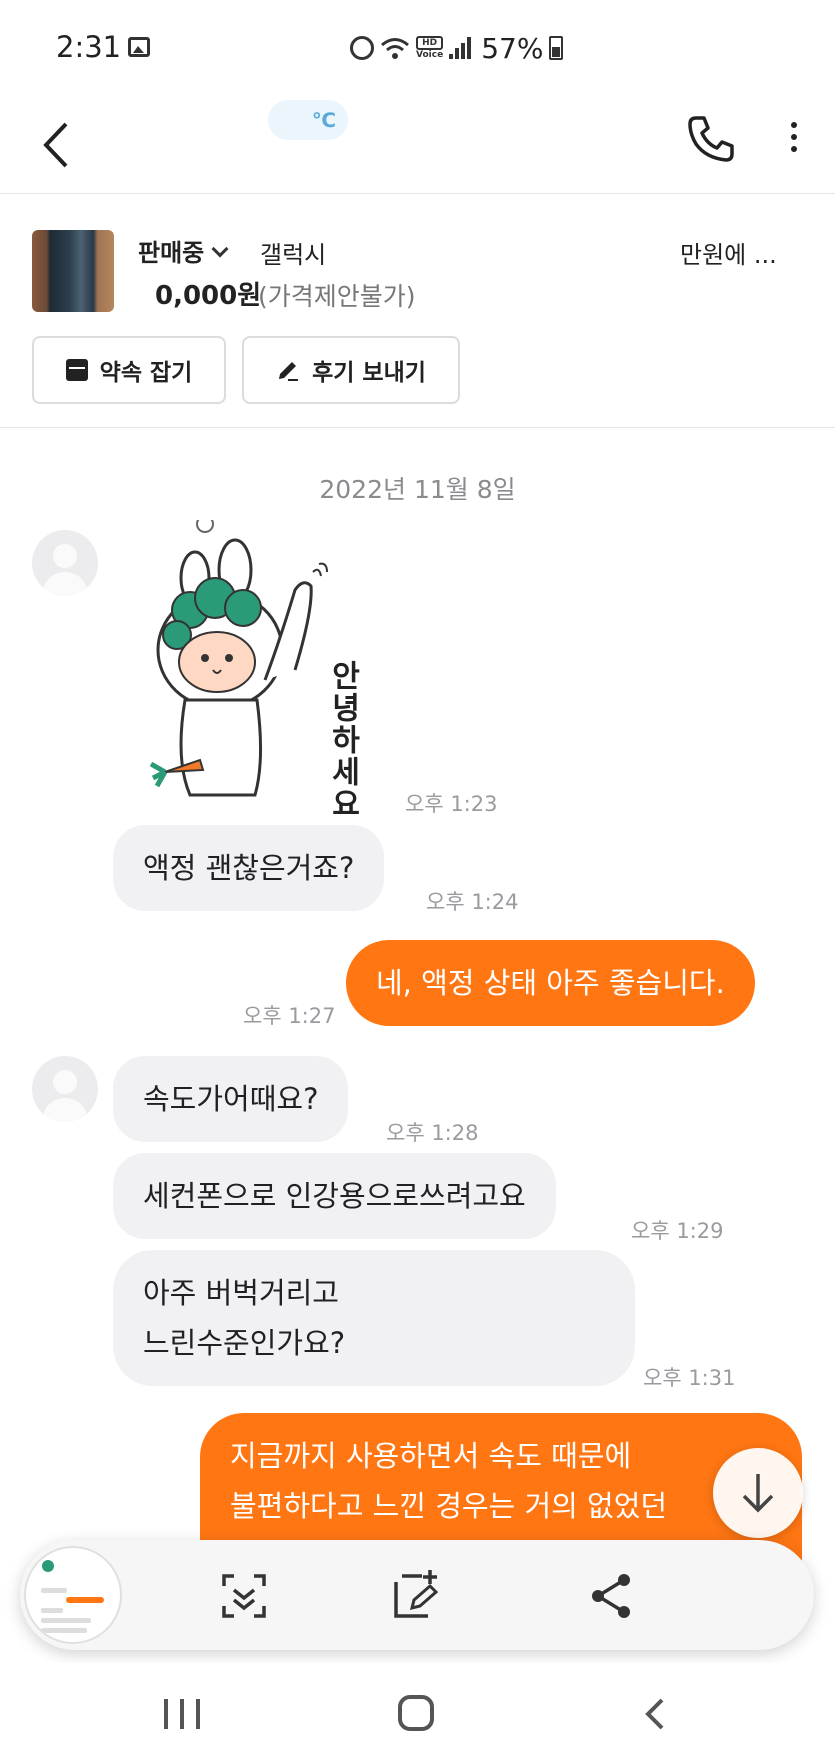 This screenshot has height=1763, width=835. Describe the element at coordinates (231, 1099) in the screenshot. I see `incoming-message: 속도가어때요?` at that location.